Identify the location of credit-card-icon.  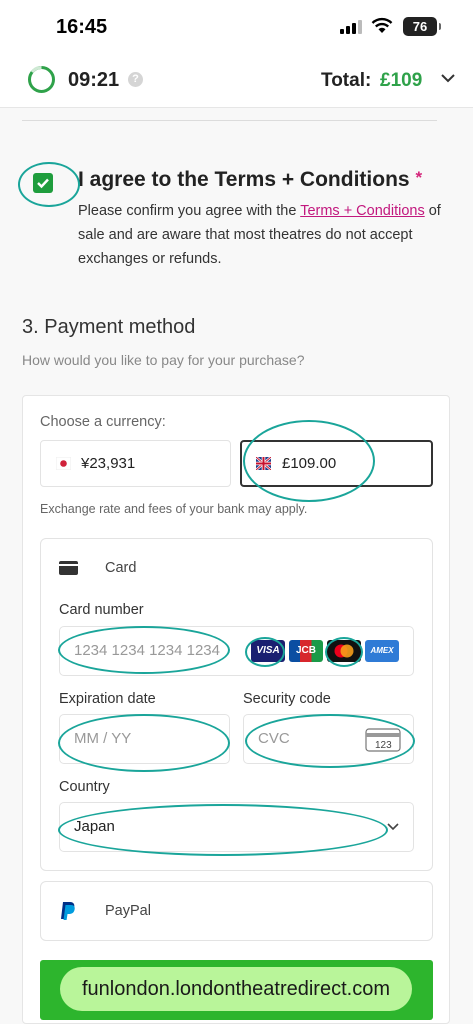
(68, 568).